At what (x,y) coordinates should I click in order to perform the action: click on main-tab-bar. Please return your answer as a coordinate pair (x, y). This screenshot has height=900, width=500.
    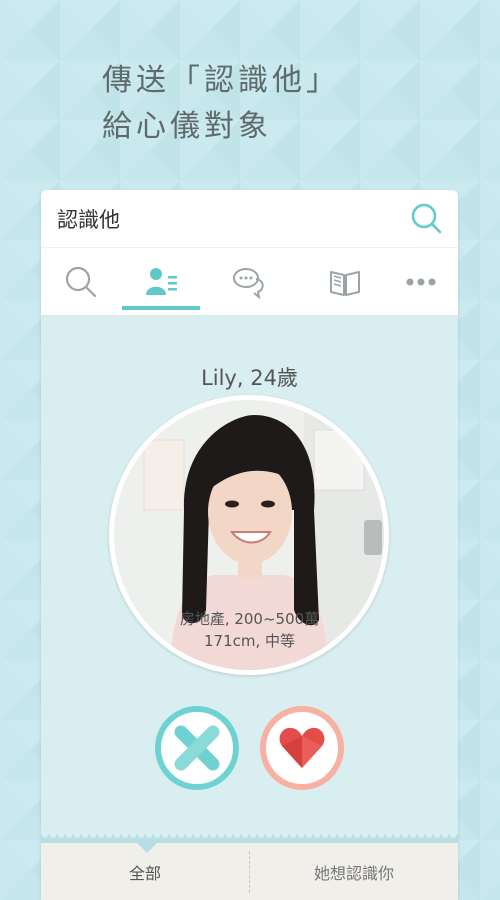
    Looking at the image, I should click on (249, 282).